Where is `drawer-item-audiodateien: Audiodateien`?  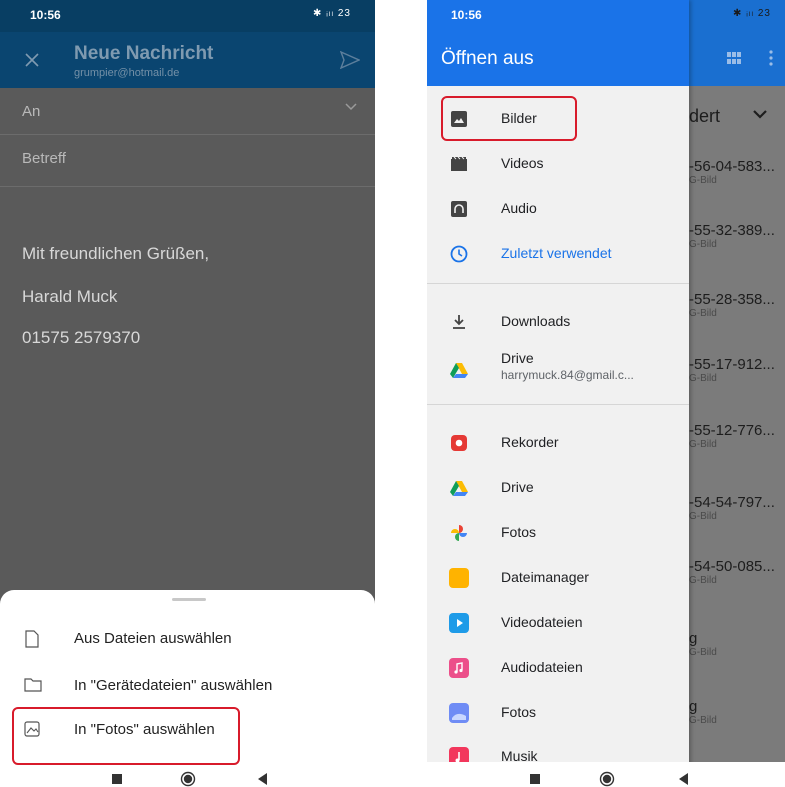
drawer-item-audiodateien: Audiodateien is located at coordinates (558, 668).